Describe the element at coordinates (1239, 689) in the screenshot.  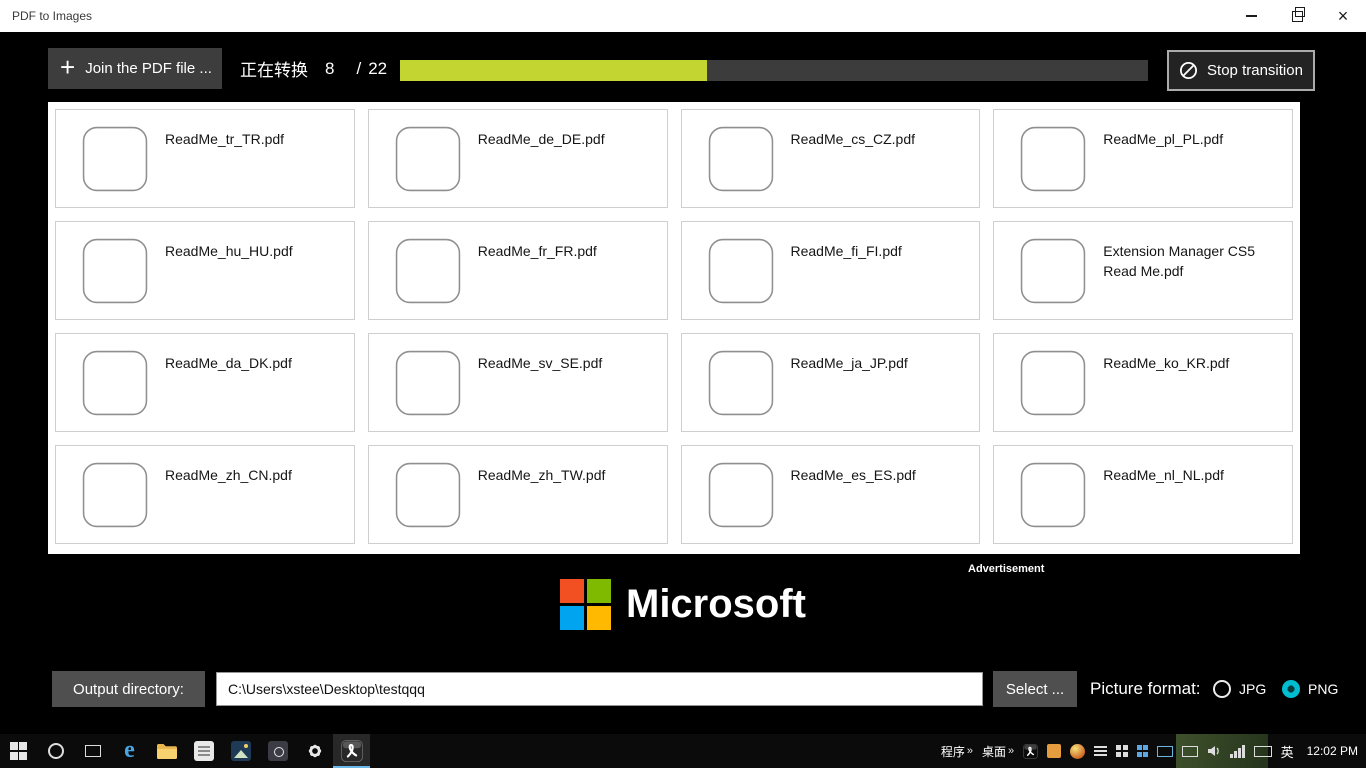
I see `format-option-jpg: JPG` at that location.